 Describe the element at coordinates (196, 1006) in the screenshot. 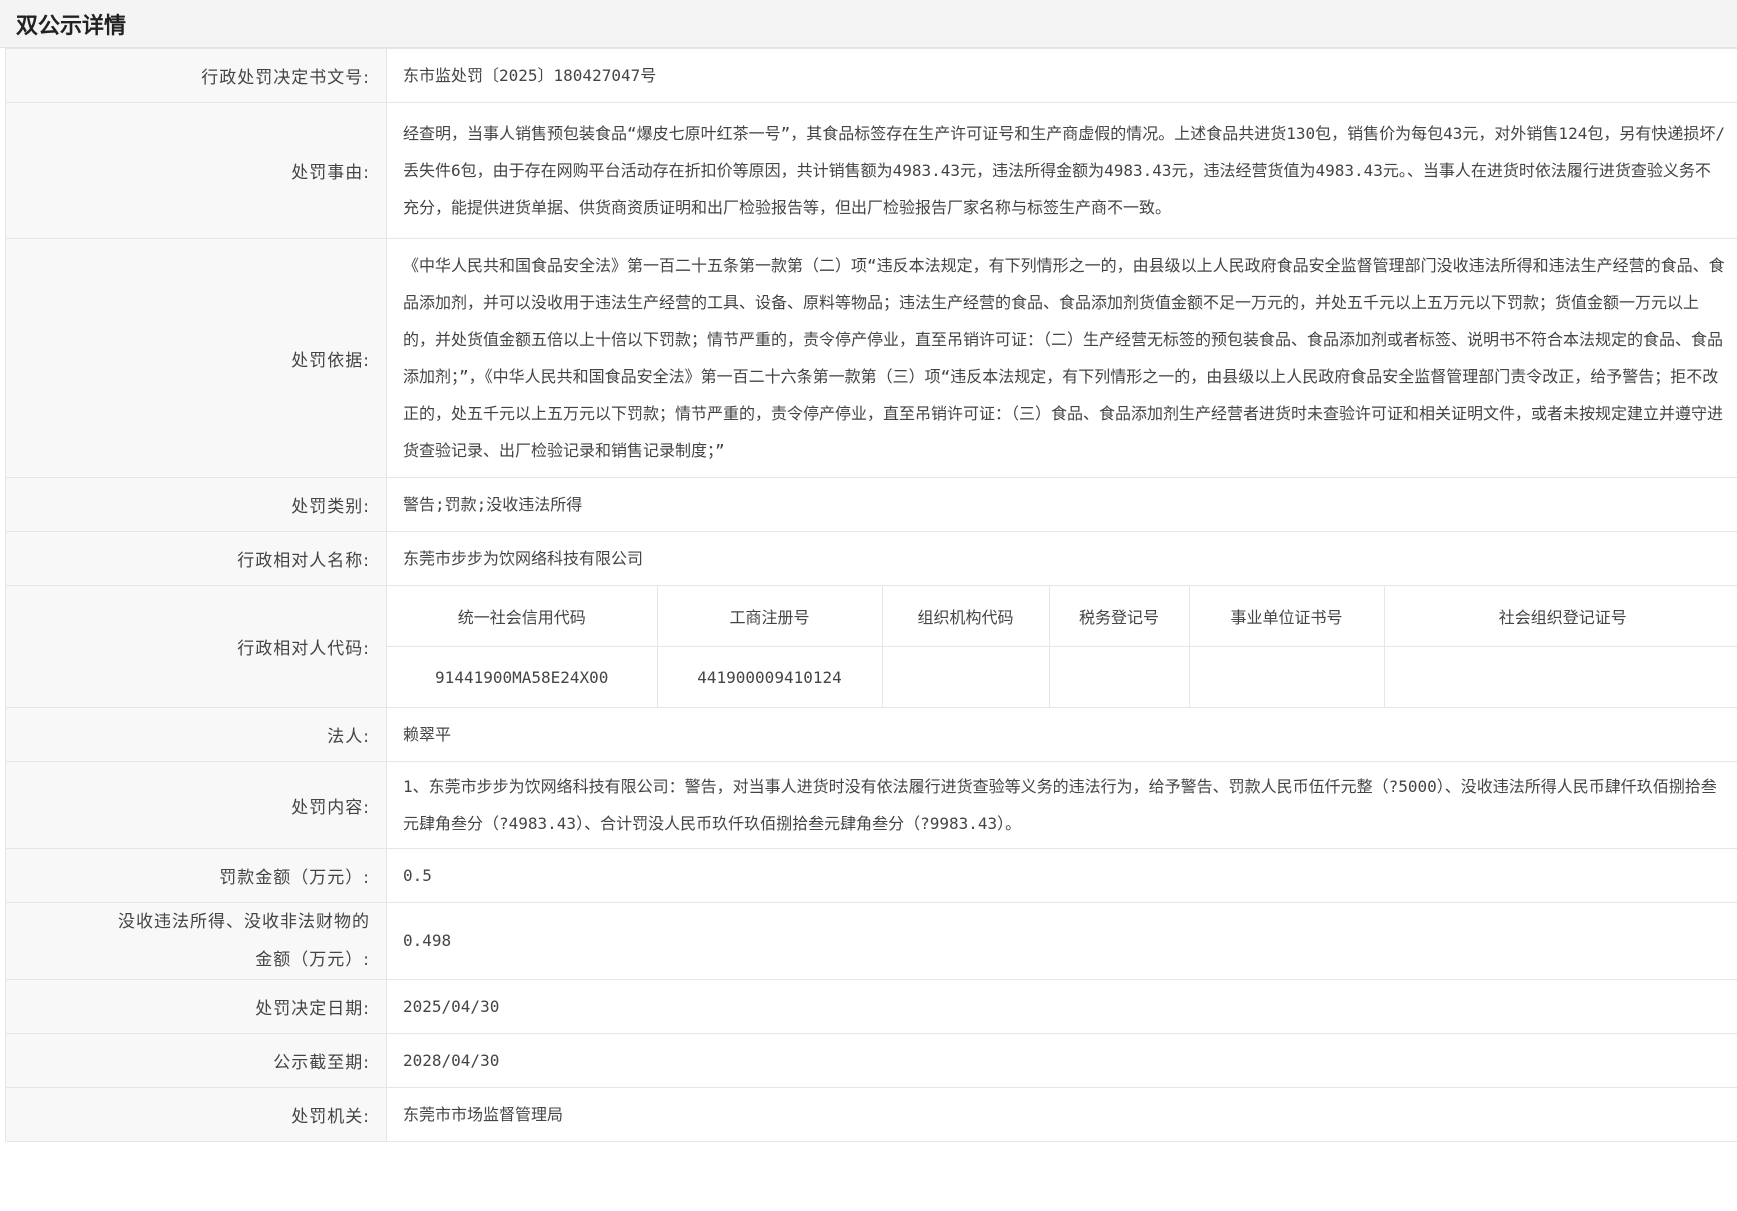

I see `label-decision-date: 处罚决定日期:` at that location.